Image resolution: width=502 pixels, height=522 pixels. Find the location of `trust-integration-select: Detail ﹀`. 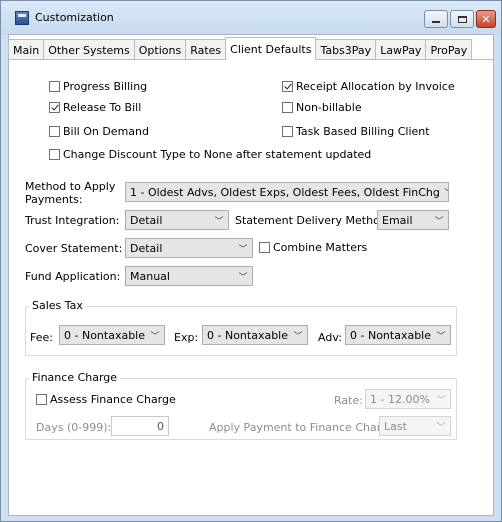

trust-integration-select: Detail ﹀ is located at coordinates (177, 220).